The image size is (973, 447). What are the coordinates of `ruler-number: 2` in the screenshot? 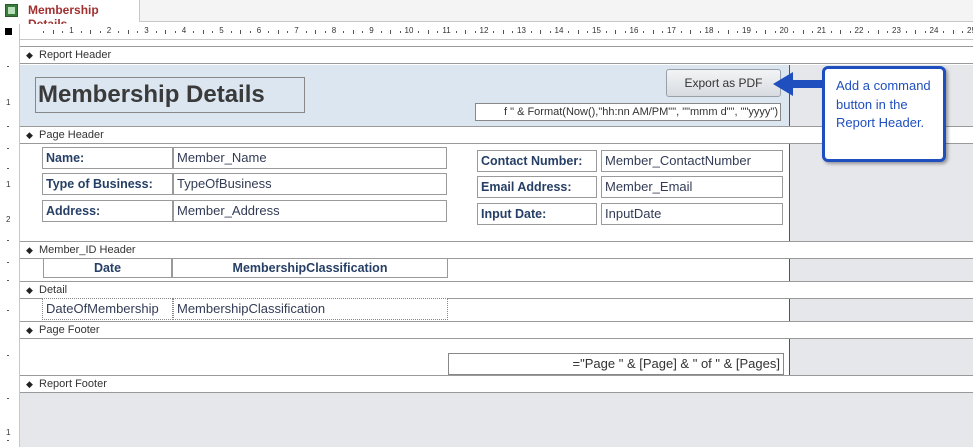 It's located at (8, 219).